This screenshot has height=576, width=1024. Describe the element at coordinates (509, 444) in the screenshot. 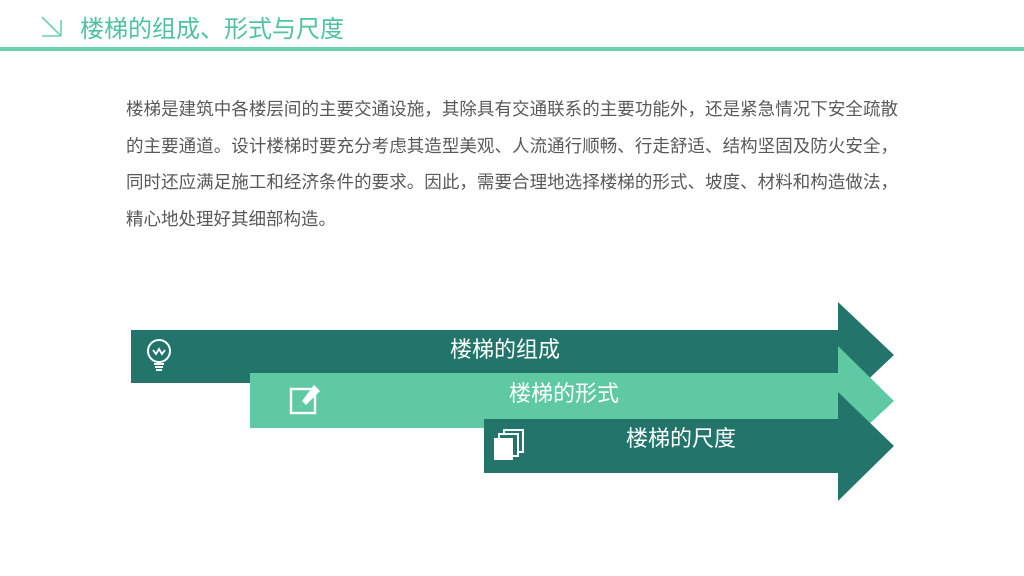

I see `pages-icon` at that location.